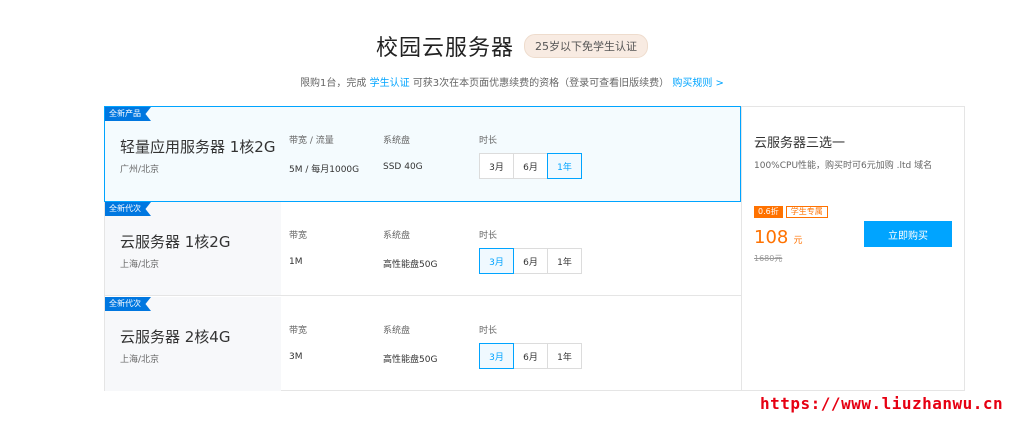  What do you see at coordinates (403, 167) in the screenshot?
I see `disk-value: SSD 40G` at bounding box center [403, 167].